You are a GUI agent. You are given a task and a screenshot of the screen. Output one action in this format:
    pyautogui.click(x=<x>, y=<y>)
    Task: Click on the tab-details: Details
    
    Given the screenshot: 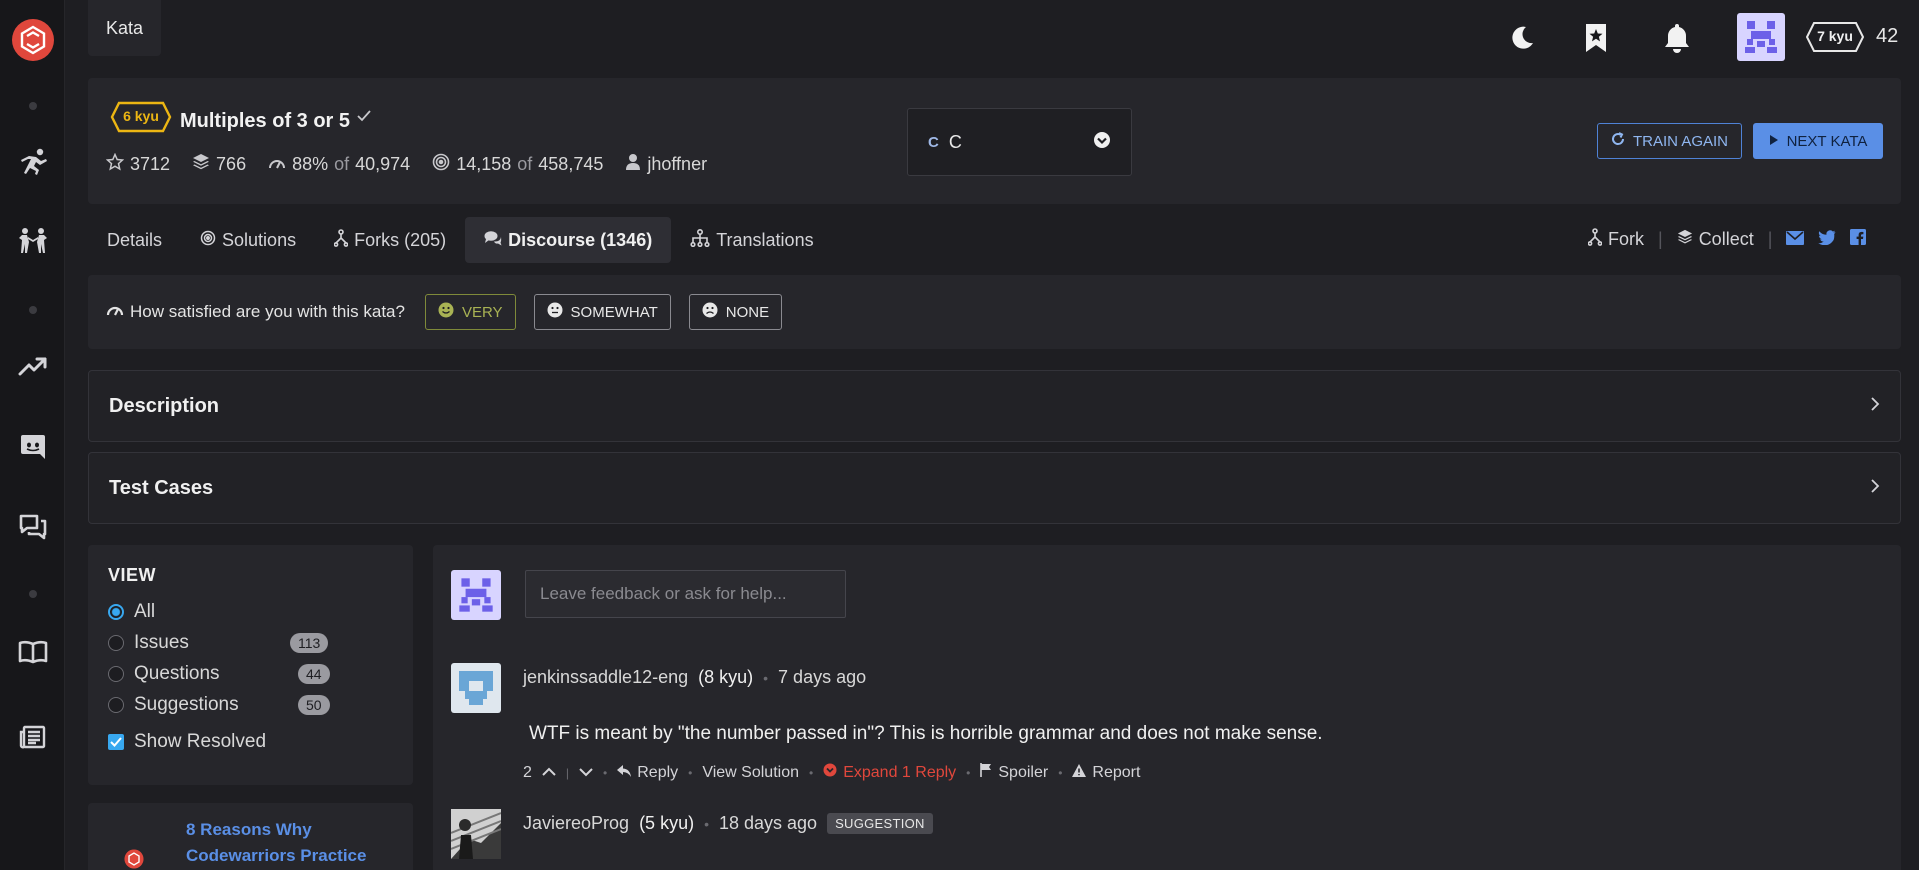 What is the action you would take?
    pyautogui.click(x=134, y=240)
    